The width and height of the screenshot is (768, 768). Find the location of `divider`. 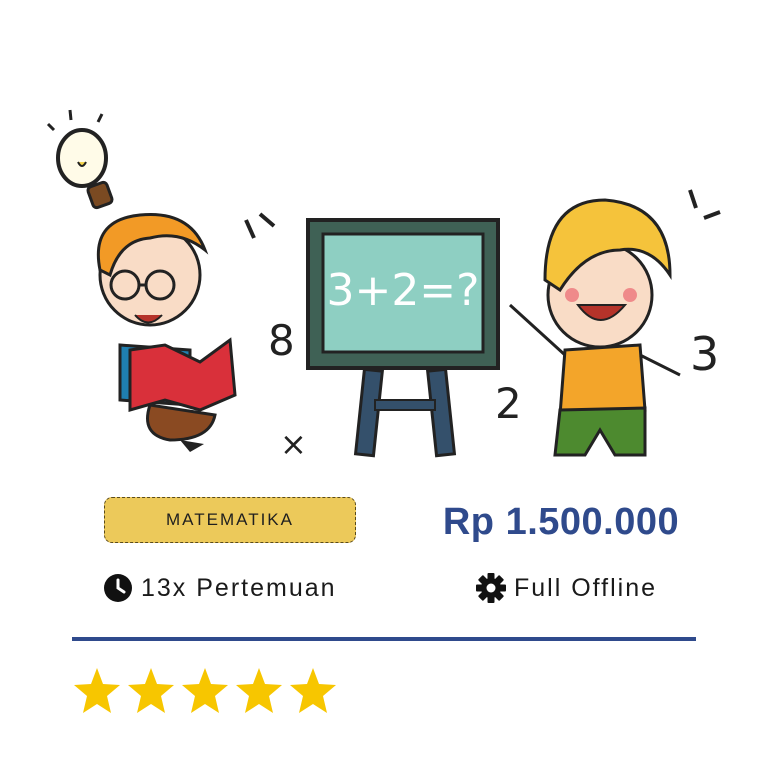

divider is located at coordinates (384, 639).